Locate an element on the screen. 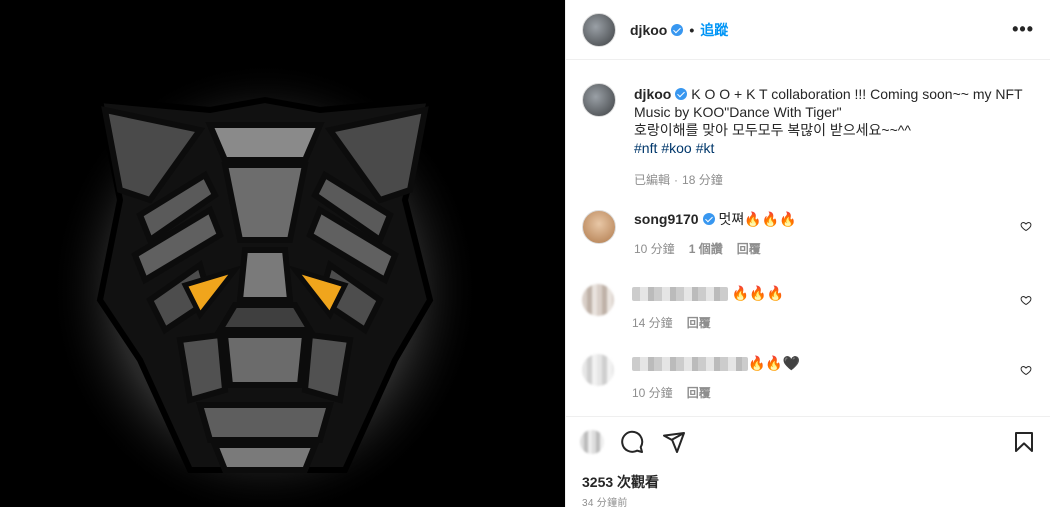 The image size is (1050, 509). comment-likes: 1 個讚 is located at coordinates (706, 249).